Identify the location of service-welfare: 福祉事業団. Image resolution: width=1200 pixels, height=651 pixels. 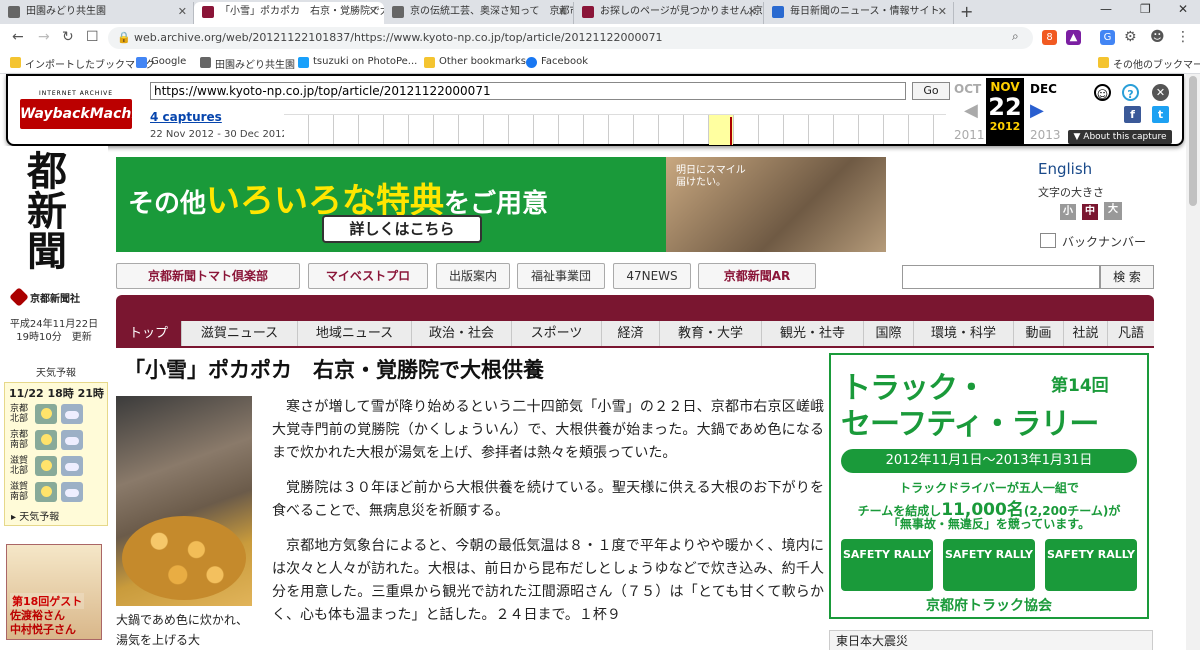
(561, 276).